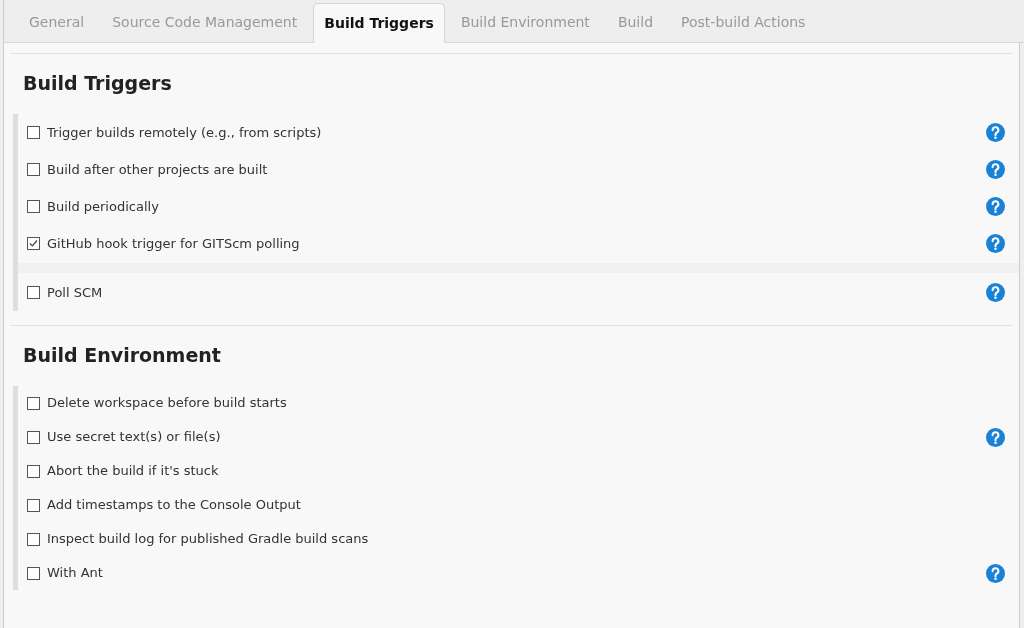 The width and height of the screenshot is (1024, 628). I want to click on option-label: GitHub hook trigger for GITScm polling, so click(516, 243).